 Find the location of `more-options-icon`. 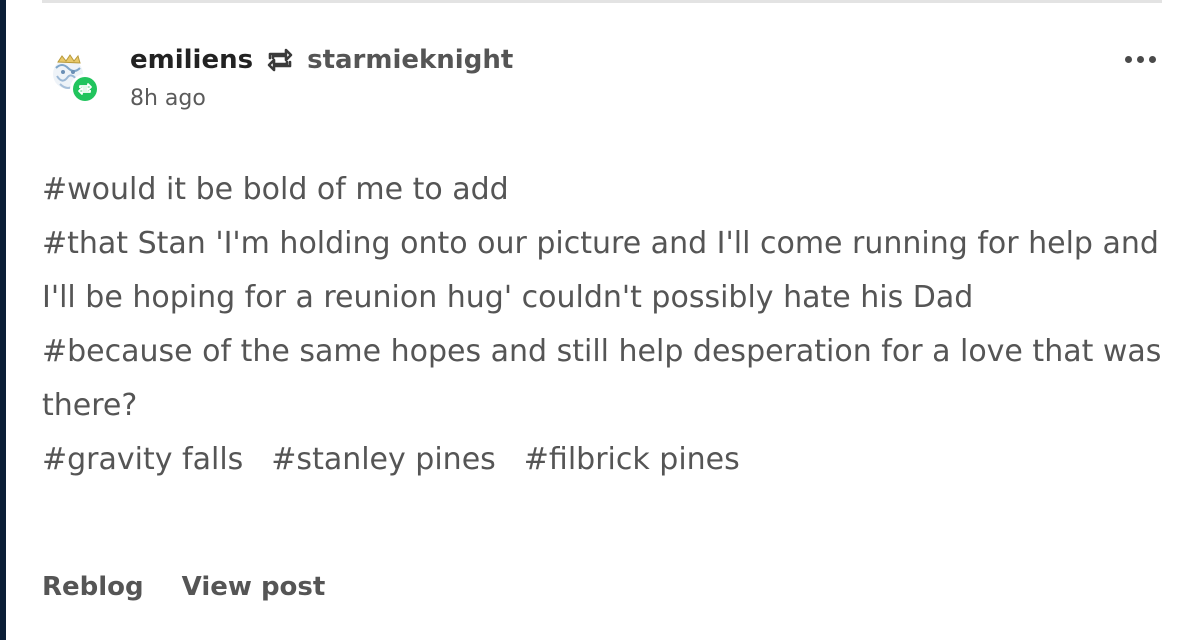

more-options-icon is located at coordinates (1140, 59).